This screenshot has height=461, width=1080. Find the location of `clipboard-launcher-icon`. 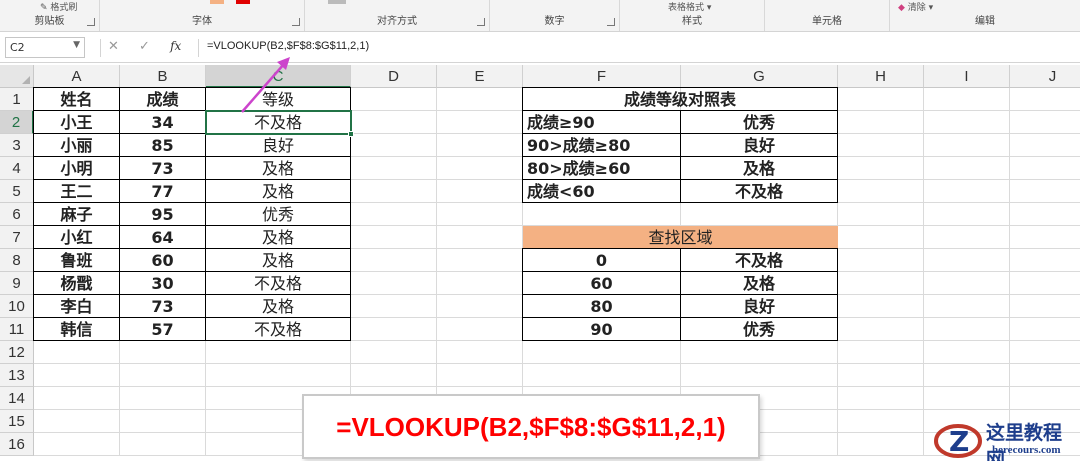

clipboard-launcher-icon is located at coordinates (91, 22).